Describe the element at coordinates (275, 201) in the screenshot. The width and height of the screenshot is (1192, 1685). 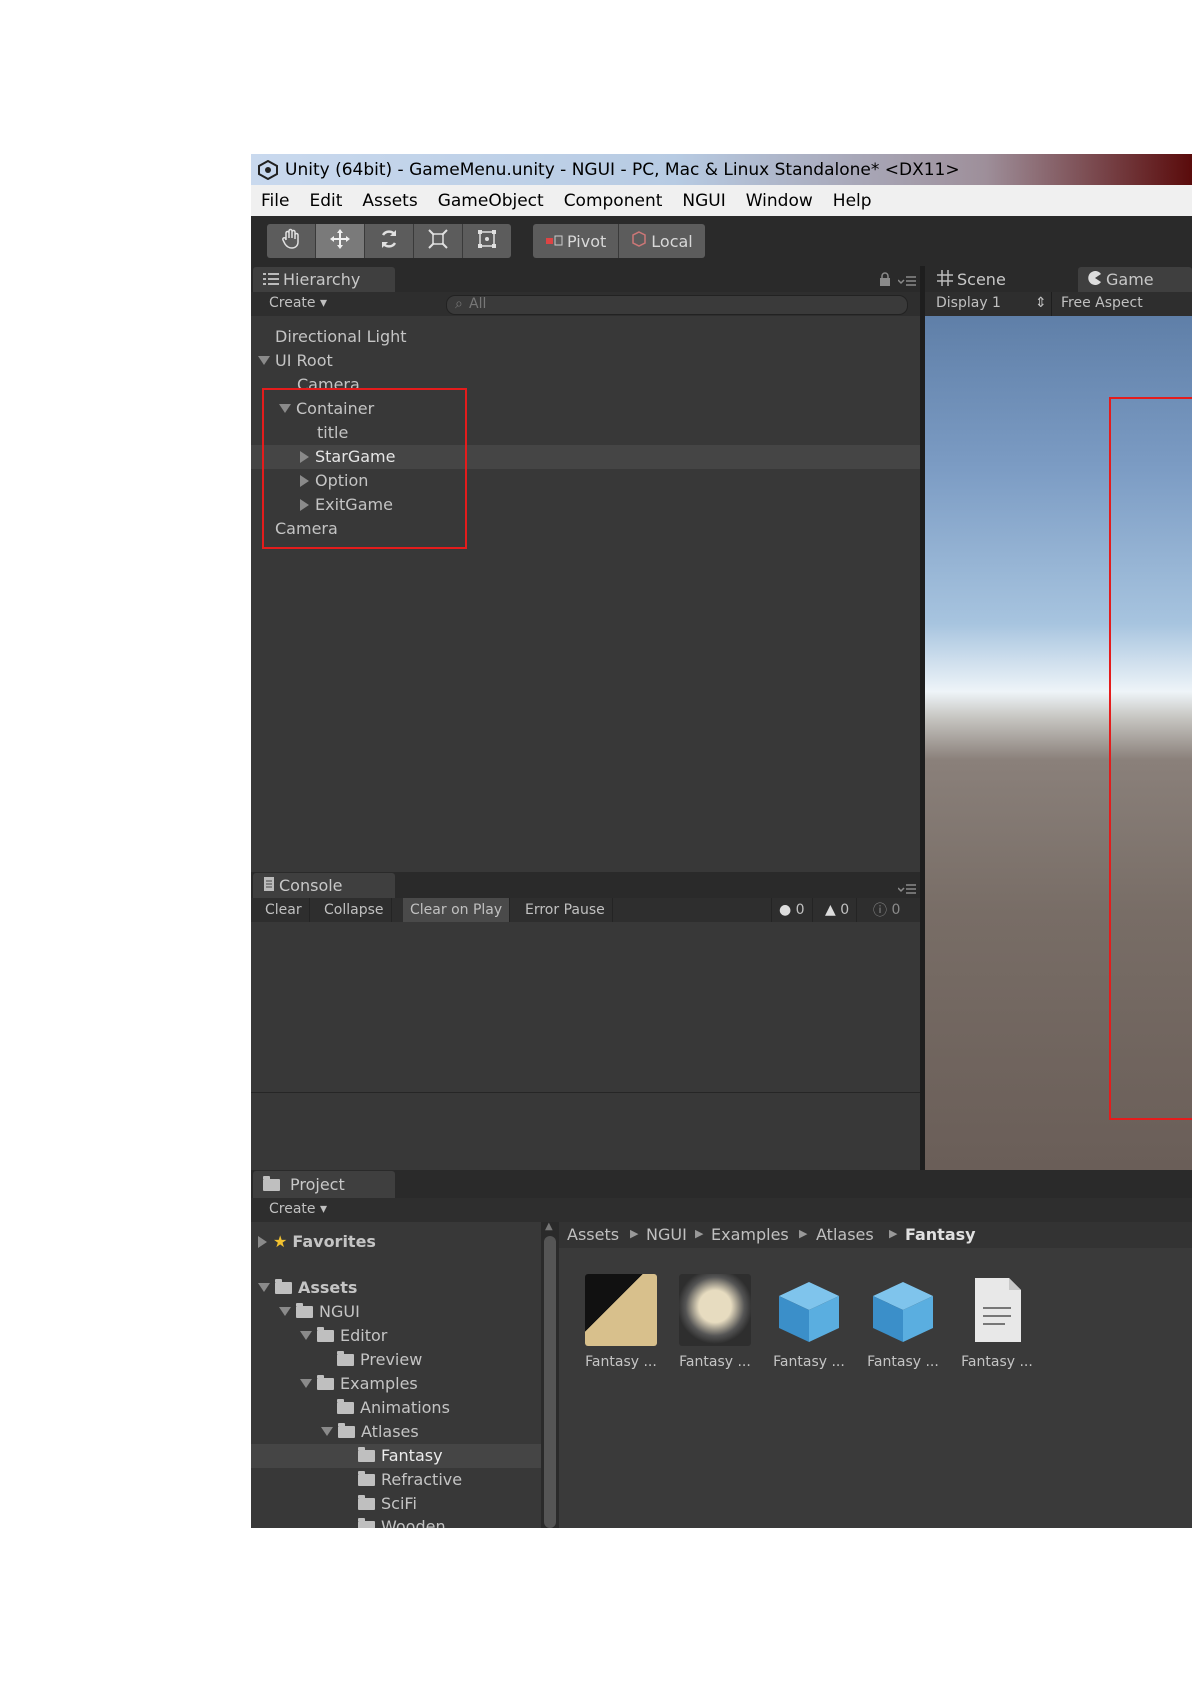
I see `menu-file: File` at that location.